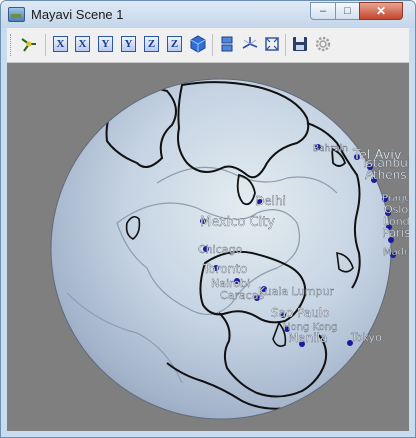 This screenshot has height=438, width=416. Describe the element at coordinates (396, 252) in the screenshot. I see `city-label: Madrid` at that location.